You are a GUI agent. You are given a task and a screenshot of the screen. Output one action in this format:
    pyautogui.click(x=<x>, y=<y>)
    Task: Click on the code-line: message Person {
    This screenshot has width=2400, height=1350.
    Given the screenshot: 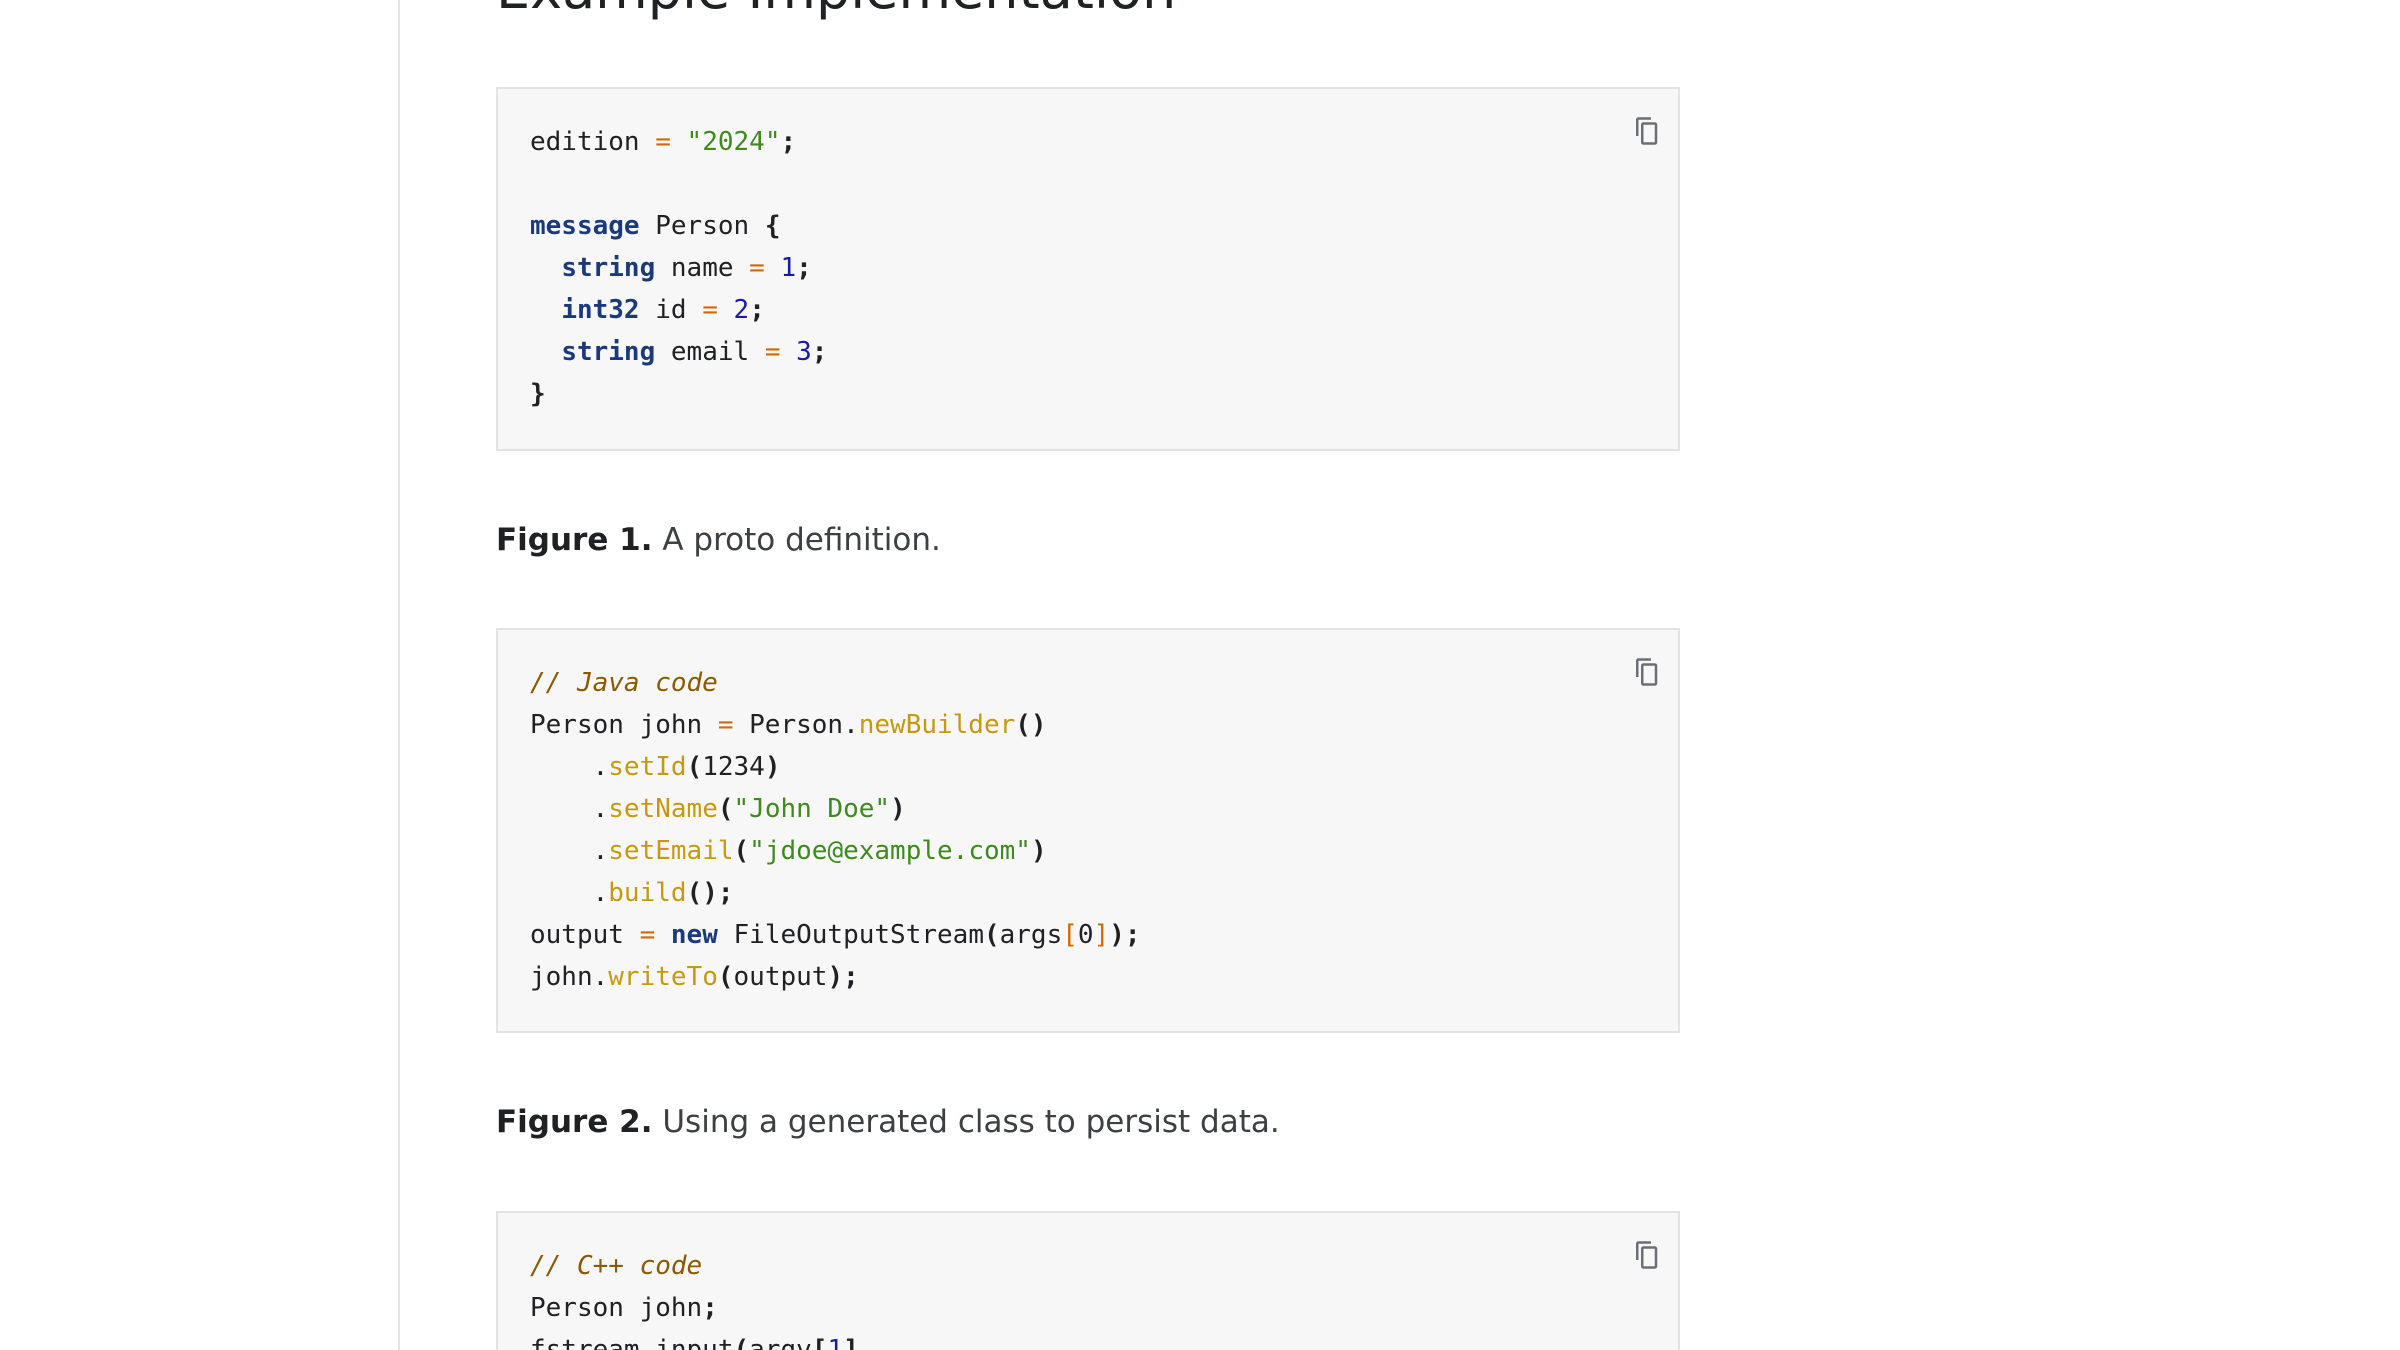 What is the action you would take?
    pyautogui.click(x=655, y=226)
    